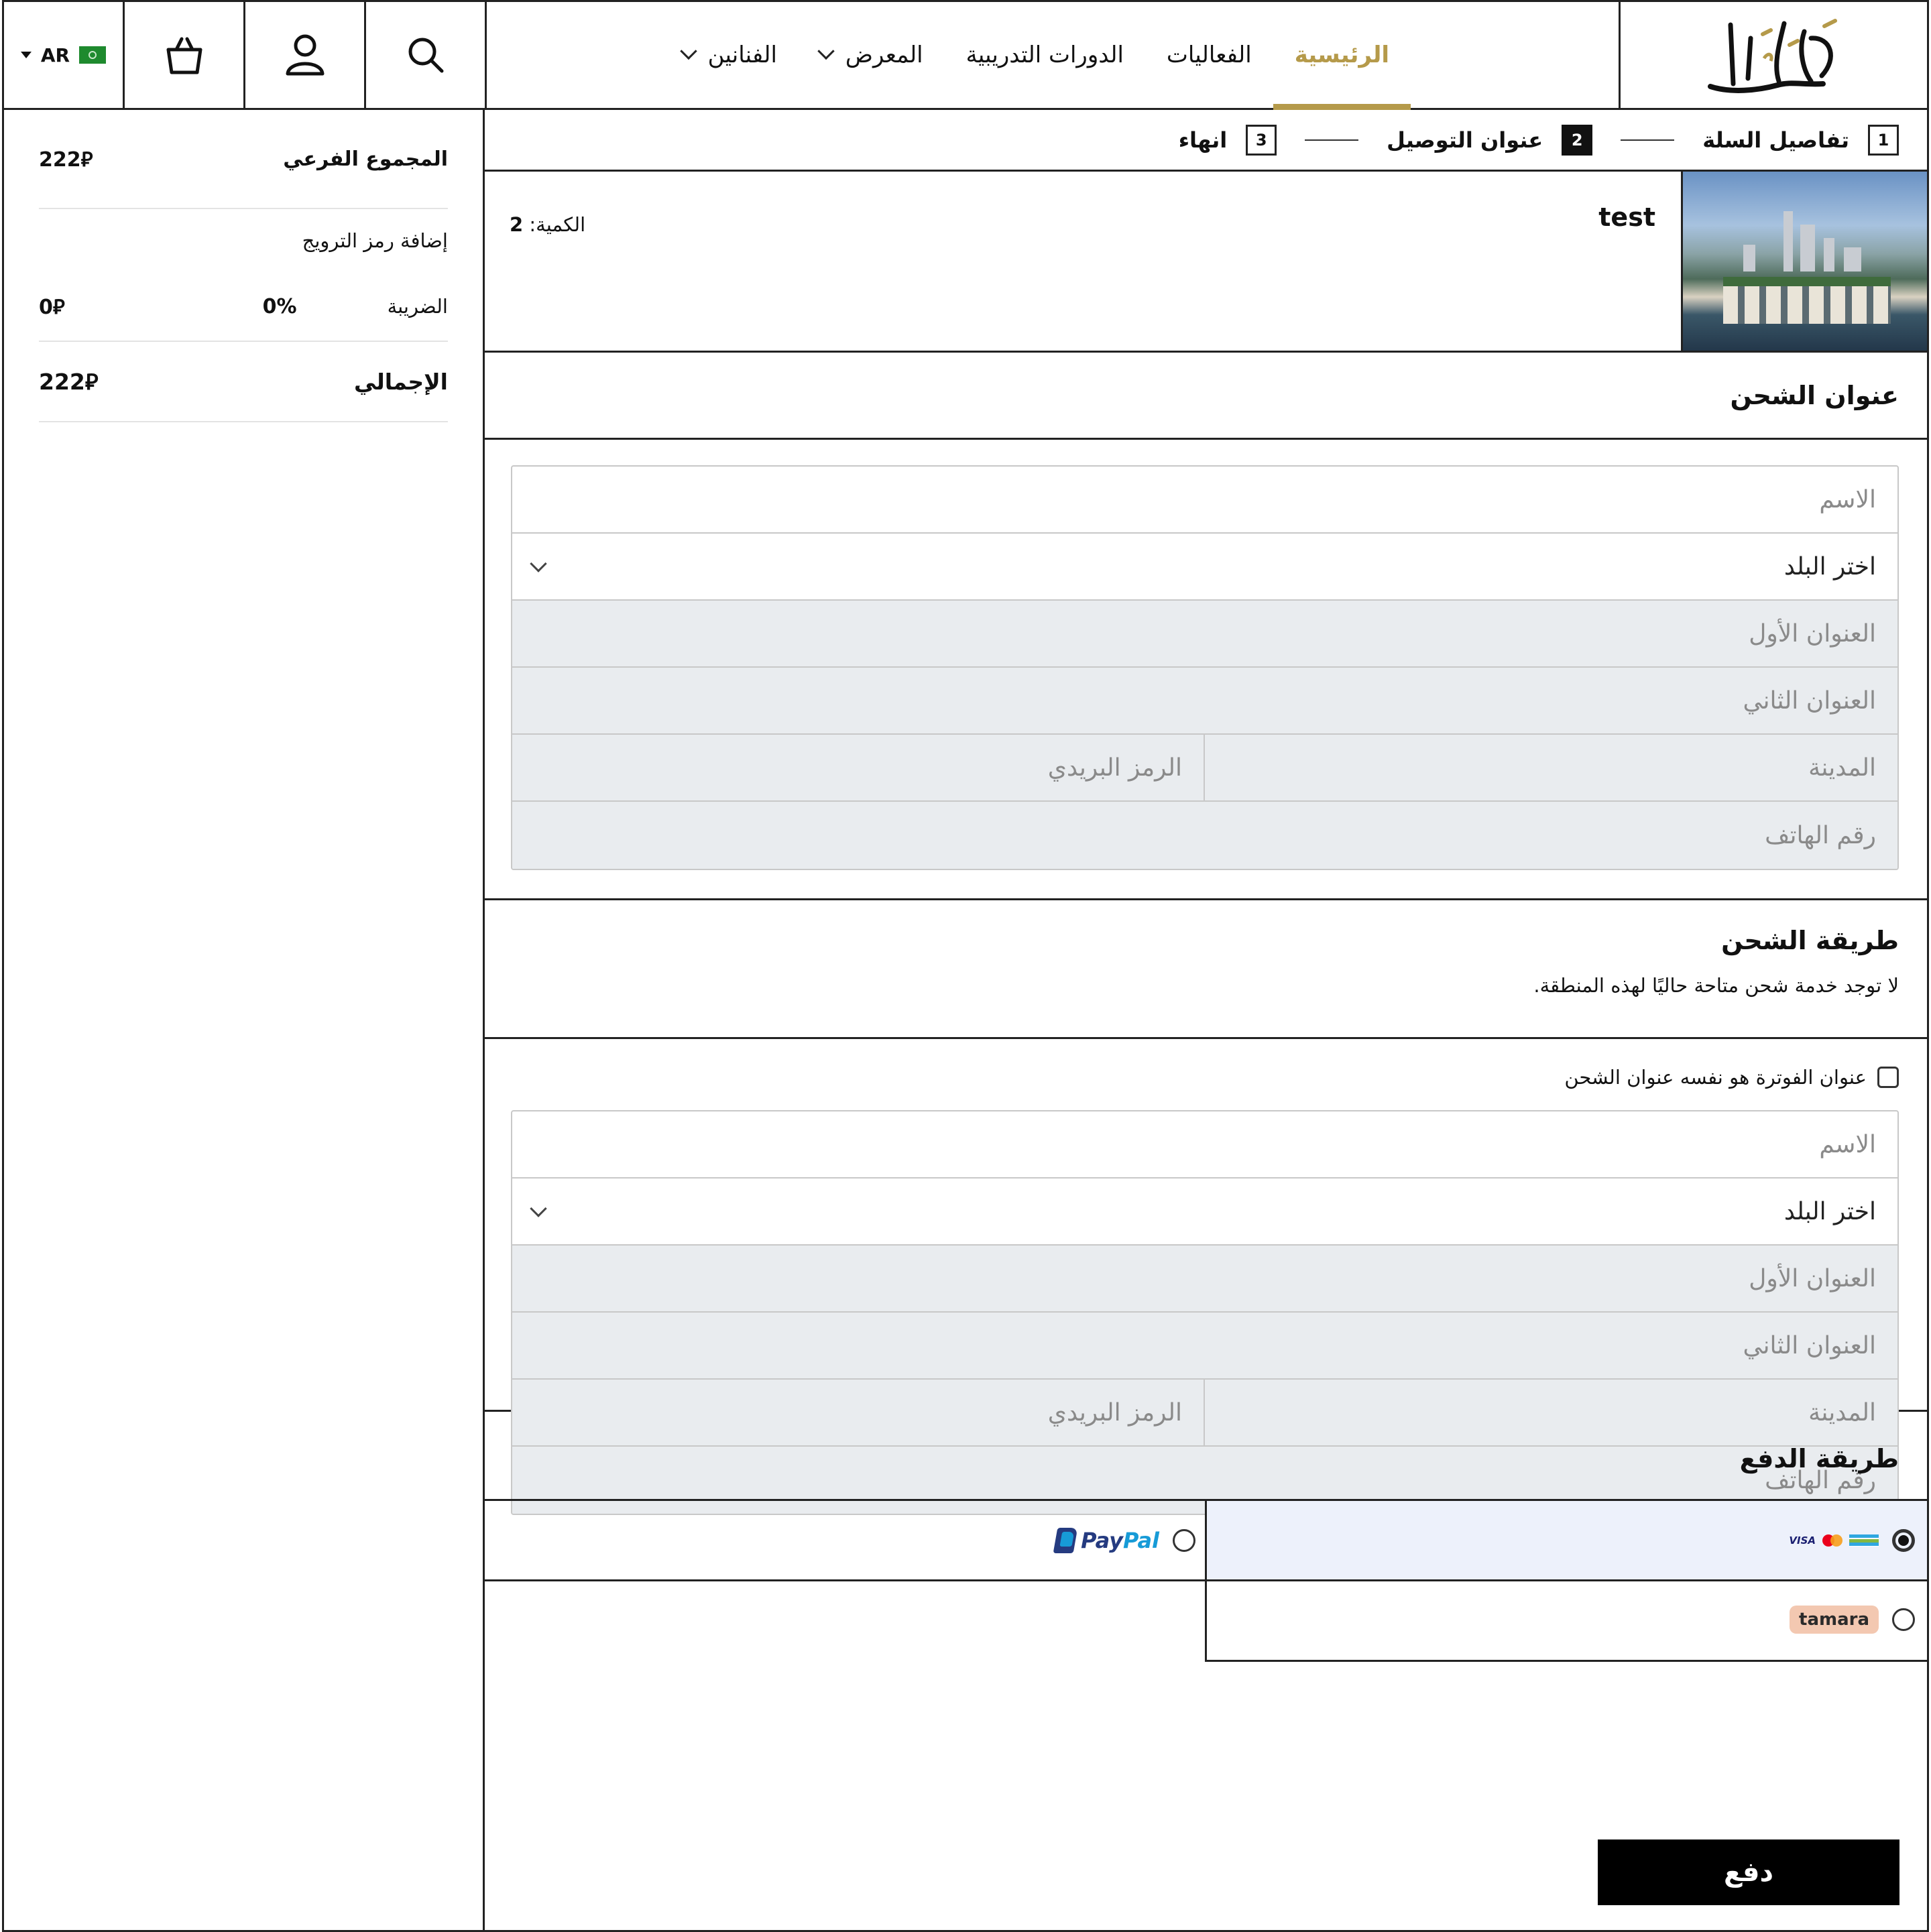  What do you see at coordinates (1141, 1540) in the screenshot?
I see `paypal-wordmark-b: Pal` at bounding box center [1141, 1540].